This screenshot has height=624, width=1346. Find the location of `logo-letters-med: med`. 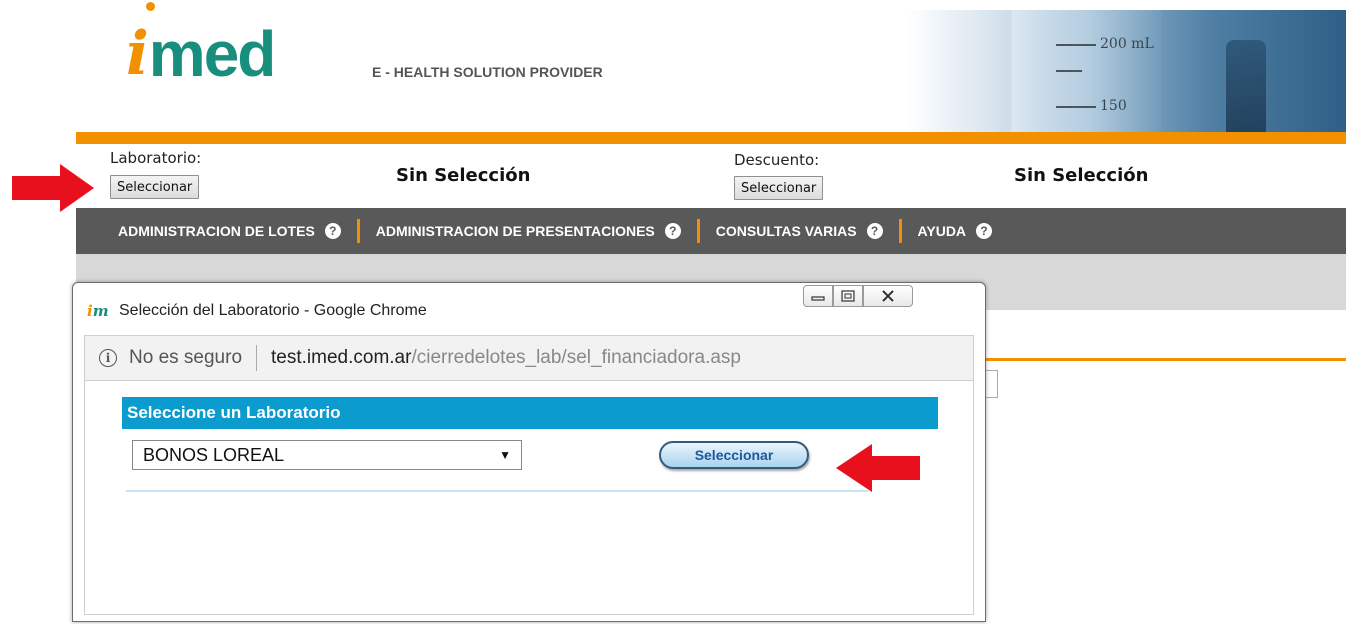

logo-letters-med: med is located at coordinates (212, 54).